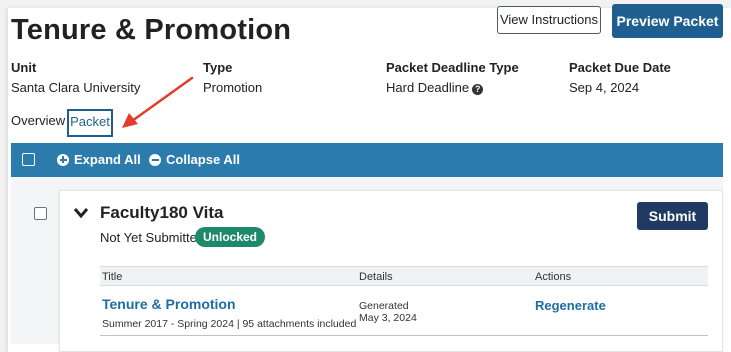 This screenshot has height=352, width=731. What do you see at coordinates (169, 304) in the screenshot?
I see `document-title-link: Tenure & Promotion` at bounding box center [169, 304].